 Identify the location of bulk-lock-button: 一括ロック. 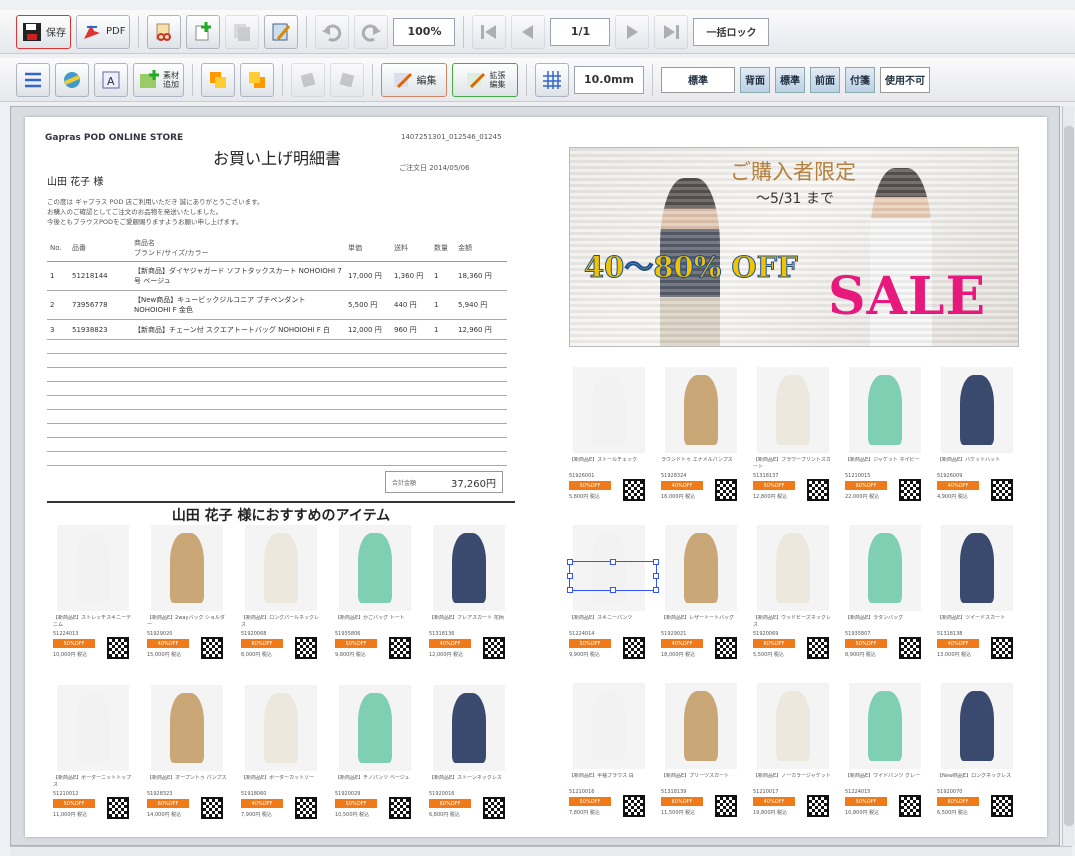
(731, 31).